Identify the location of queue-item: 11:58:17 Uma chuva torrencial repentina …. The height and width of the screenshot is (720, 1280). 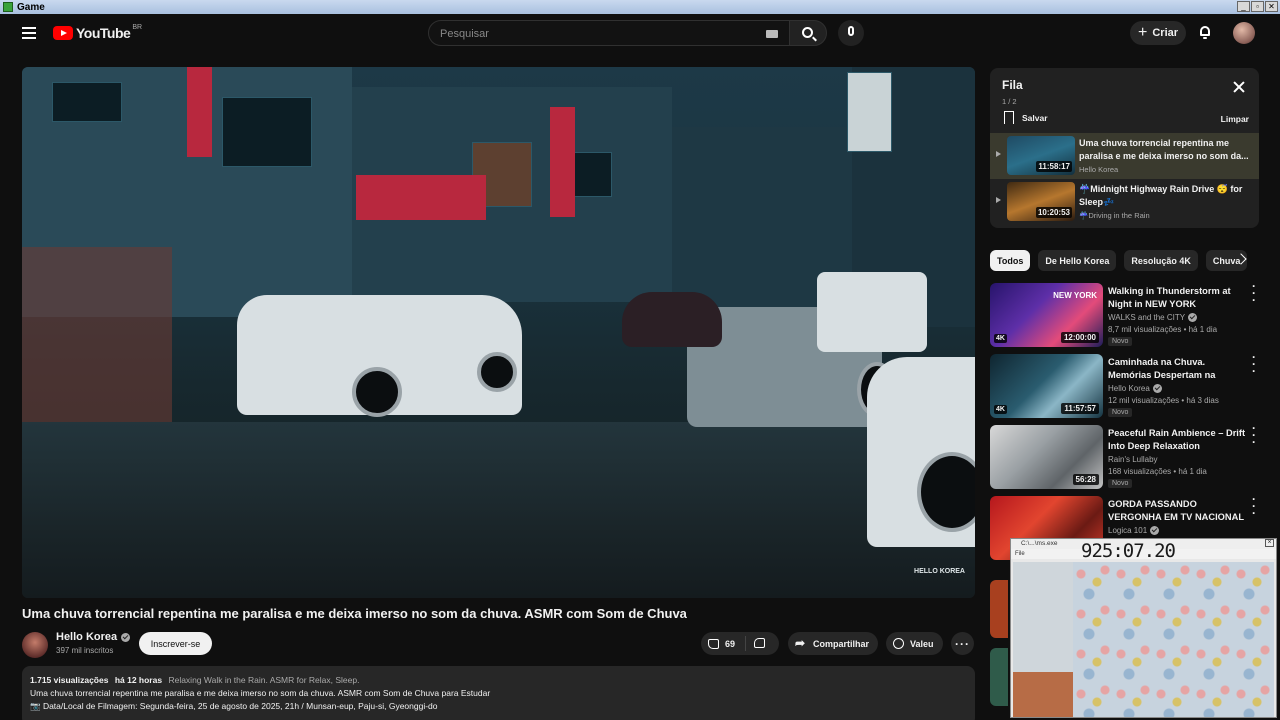
(1124, 156).